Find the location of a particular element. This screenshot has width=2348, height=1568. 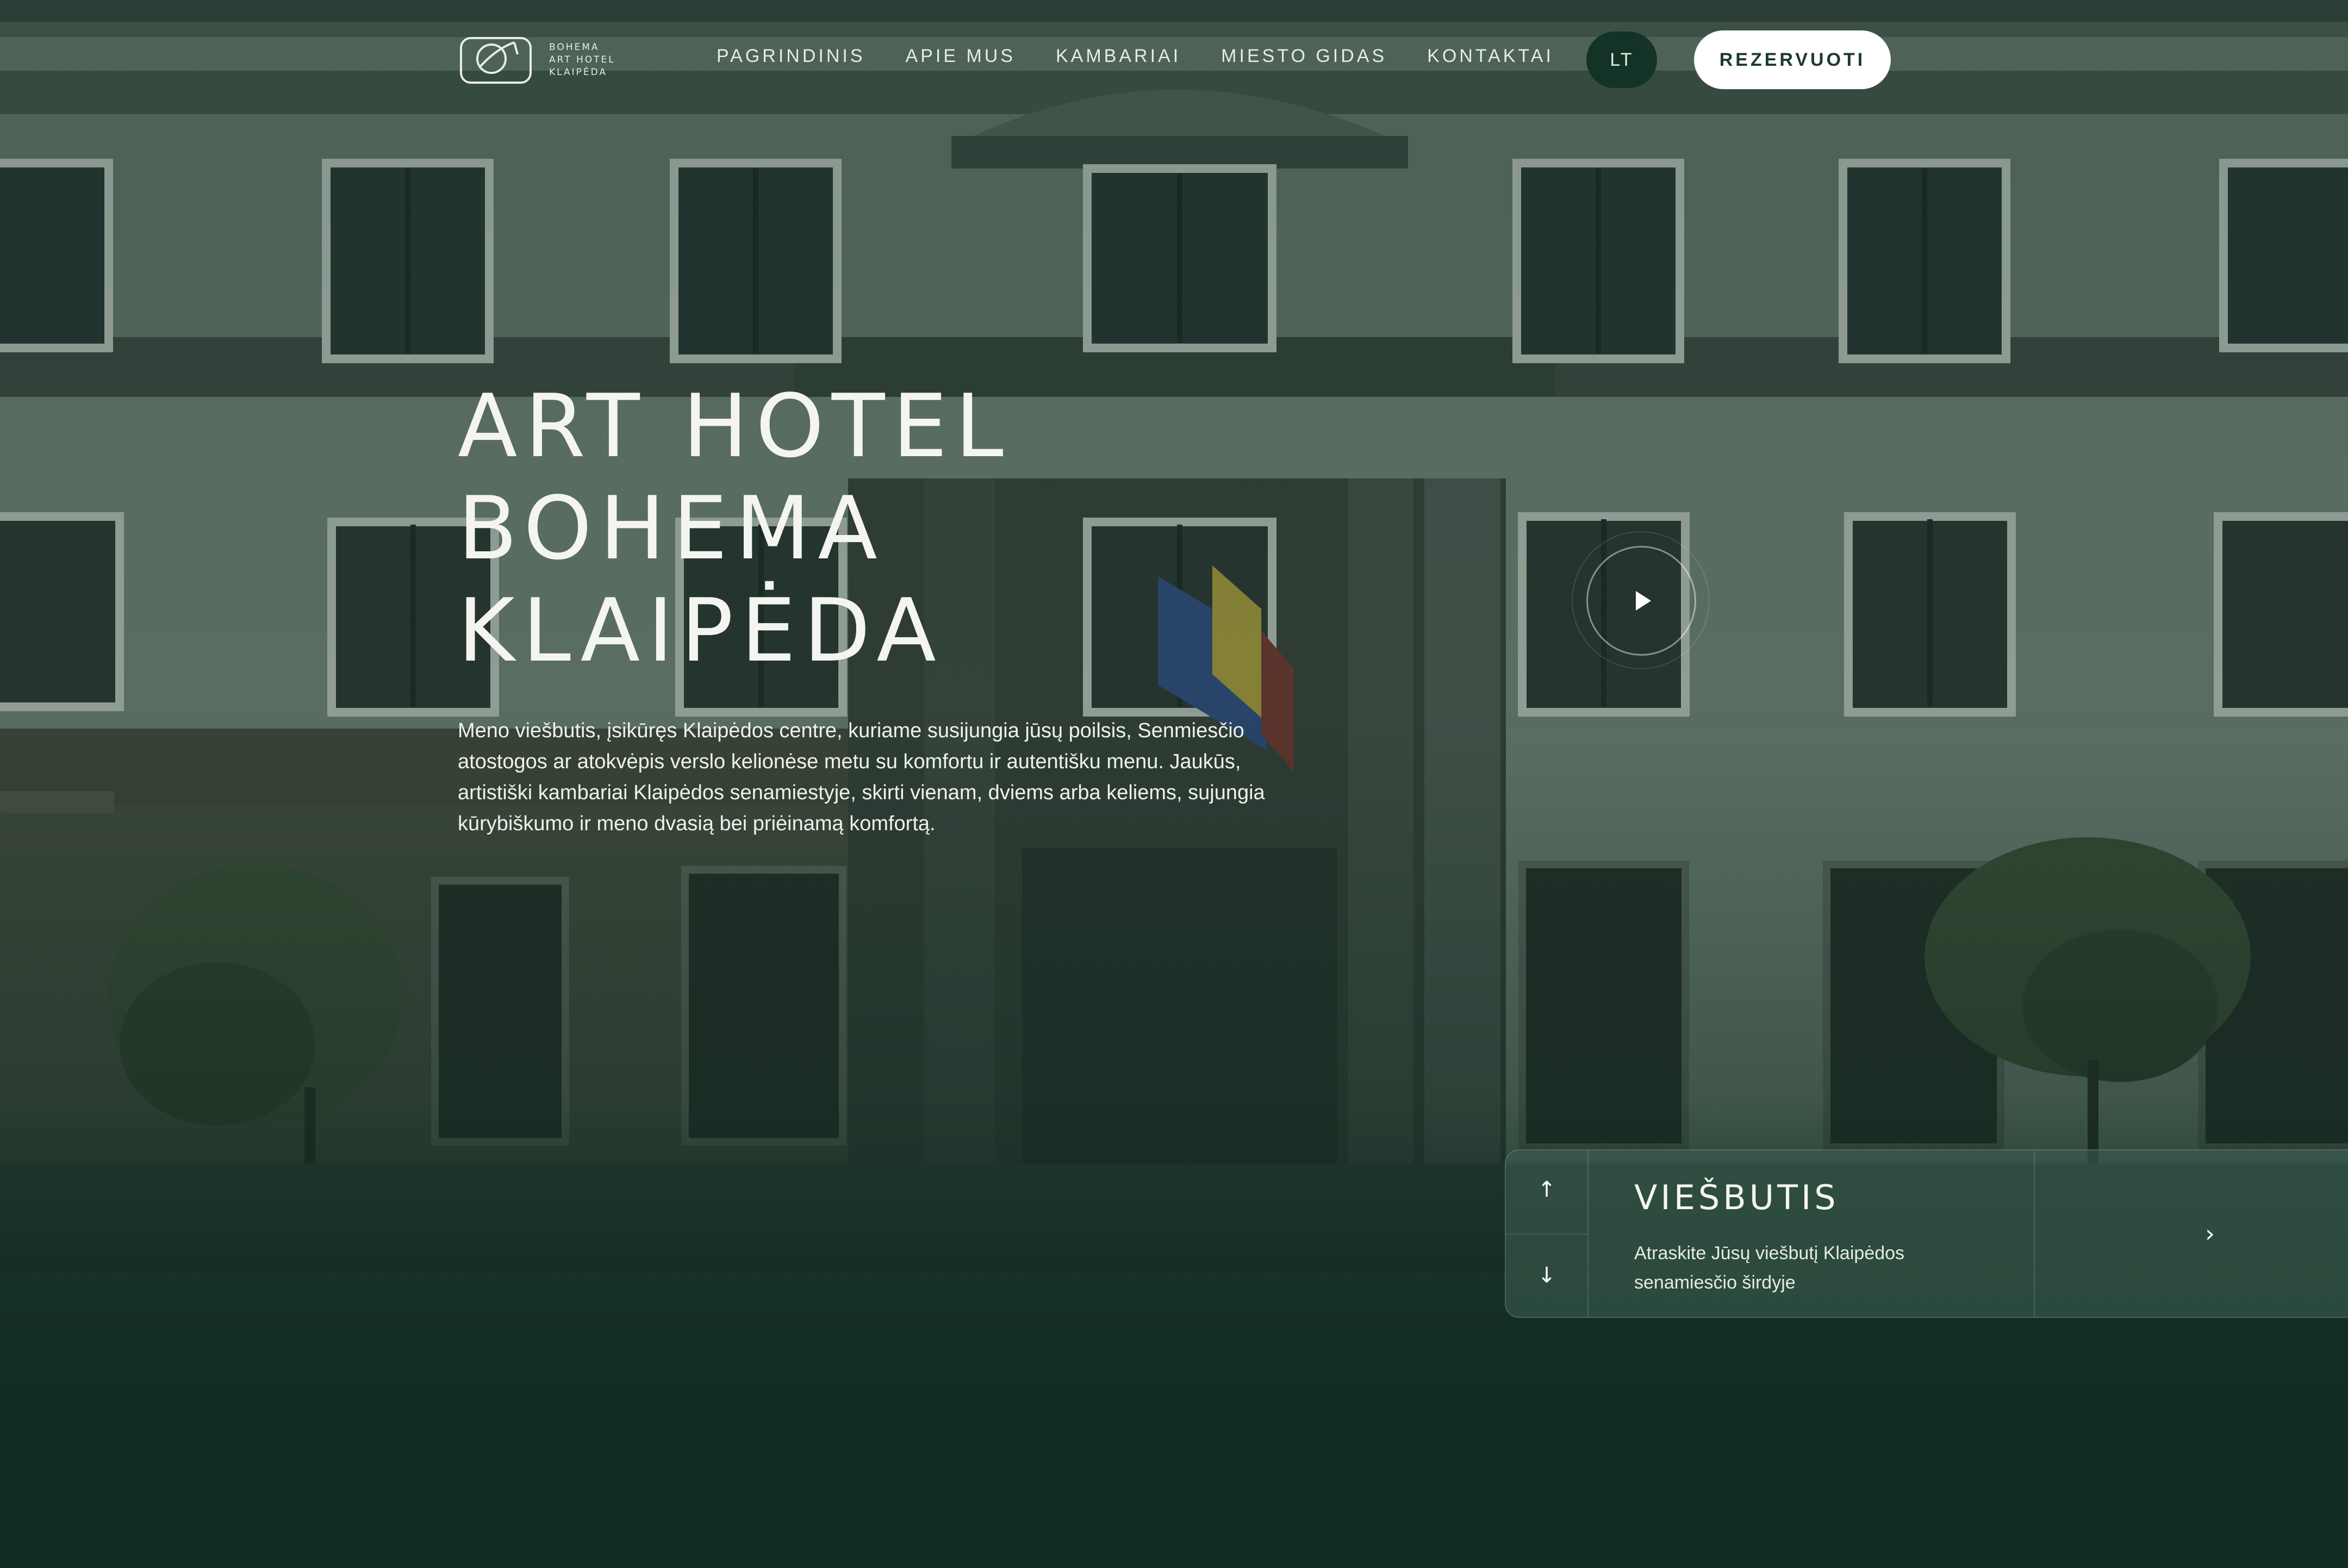

card-arrow-controls: ↑ ↓ is located at coordinates (1547, 1233).